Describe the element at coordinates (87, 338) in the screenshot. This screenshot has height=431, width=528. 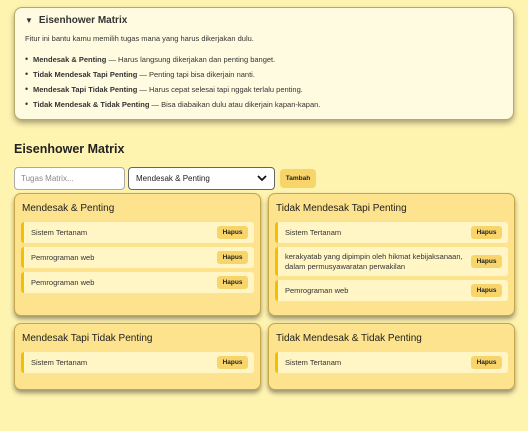
I see `quadrant-title: Mendesak Tapi Tidak Penting` at that location.